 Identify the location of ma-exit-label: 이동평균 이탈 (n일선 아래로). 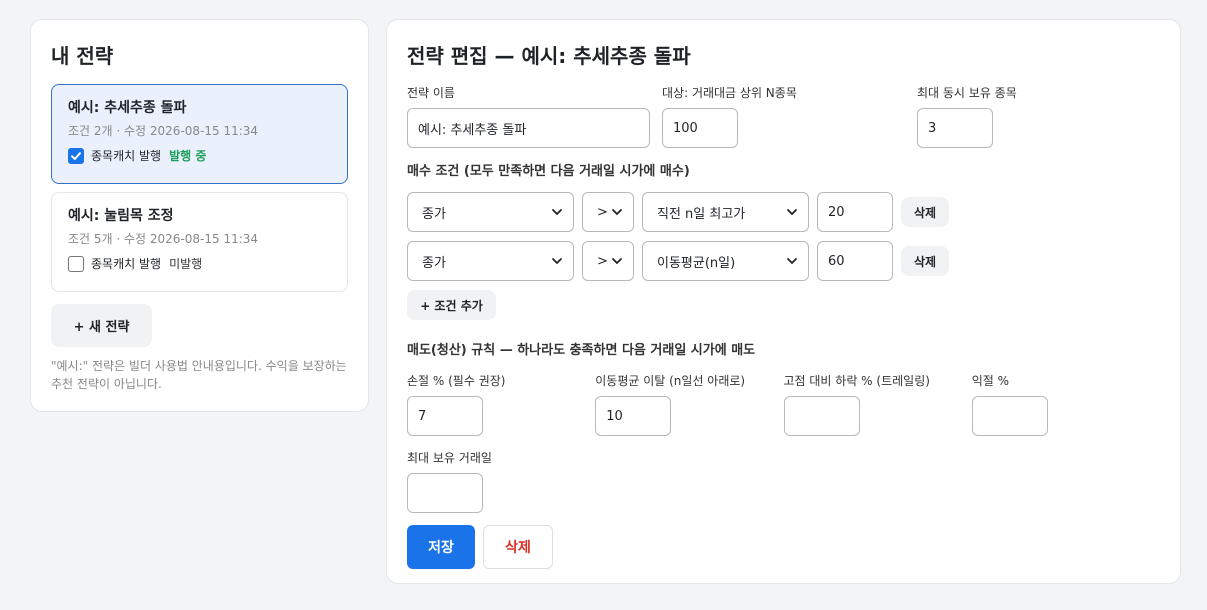
(670, 381).